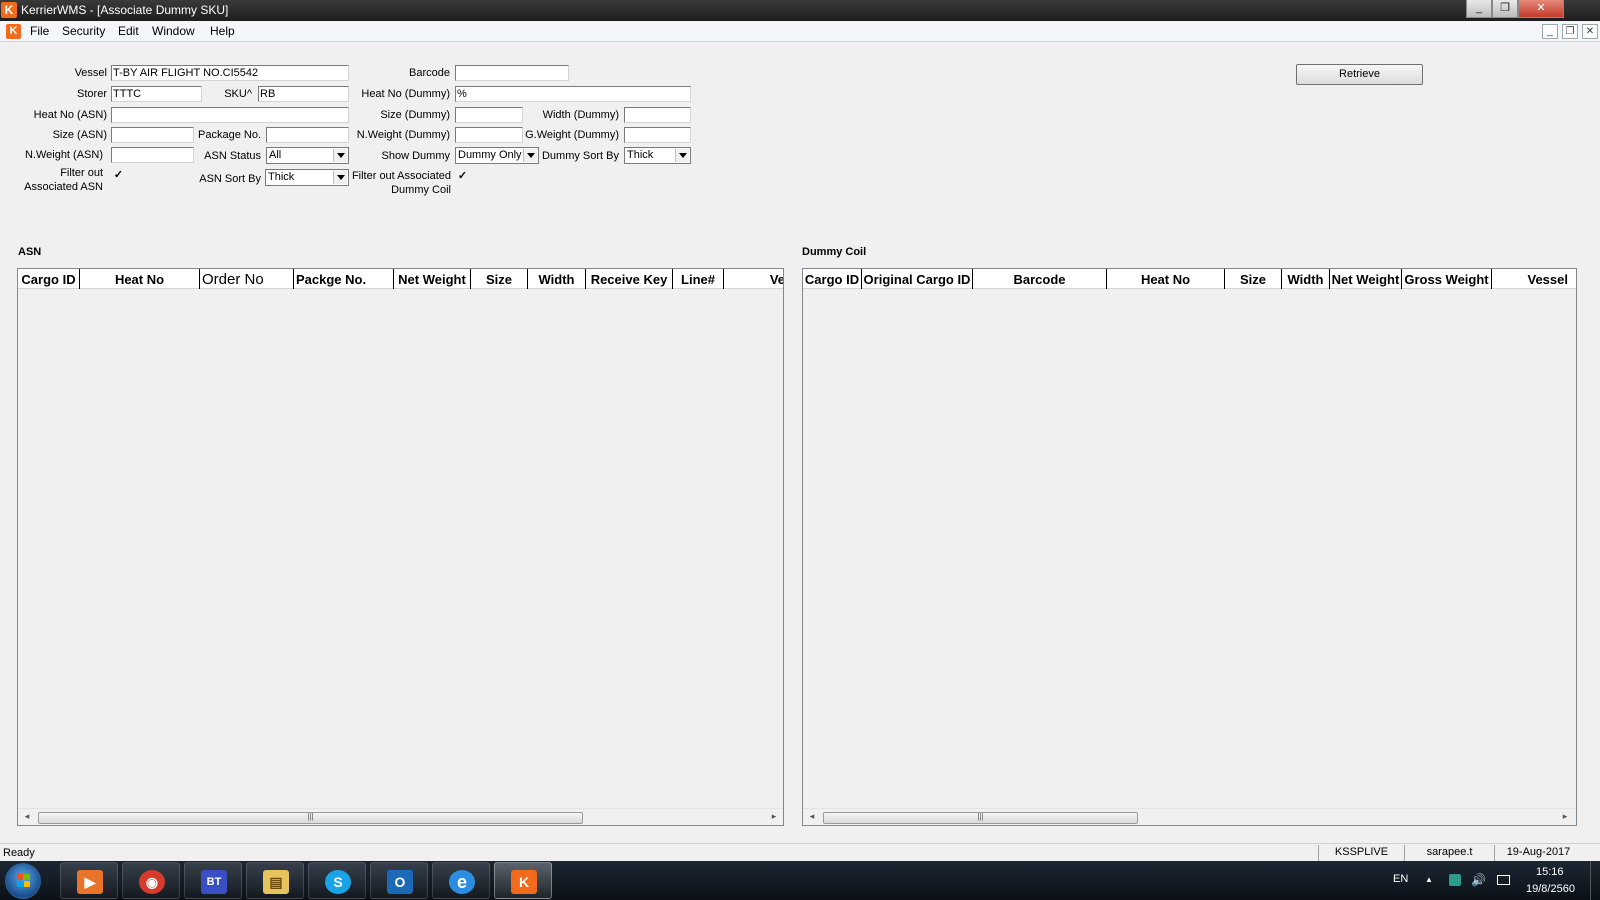 This screenshot has width=1600, height=900. Describe the element at coordinates (89, 880) in the screenshot. I see `taskbar-media-player: ▶` at that location.